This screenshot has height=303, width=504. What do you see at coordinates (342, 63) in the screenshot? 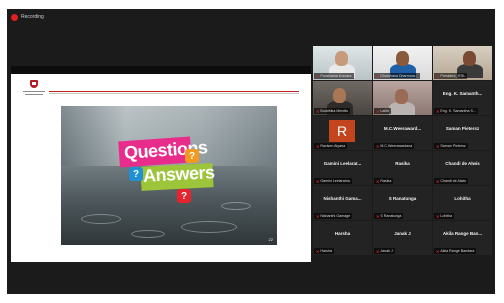
I see `participant-tile: ✕ Parakrama Kumara` at bounding box center [342, 63].